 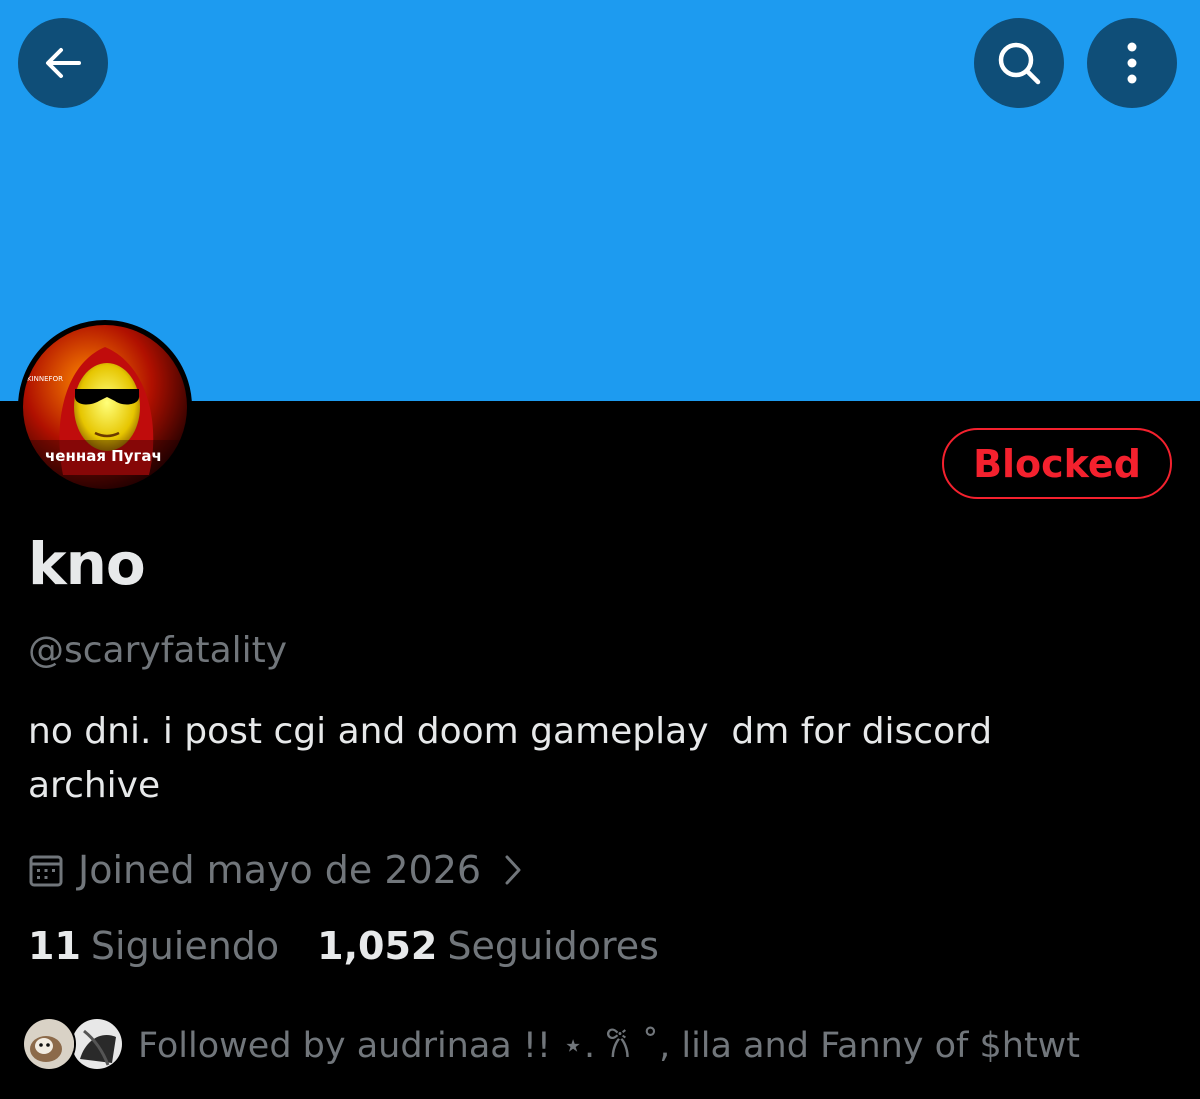 I want to click on profile-avatar: KINNEFOR ченная Пугач, so click(x=105, y=407).